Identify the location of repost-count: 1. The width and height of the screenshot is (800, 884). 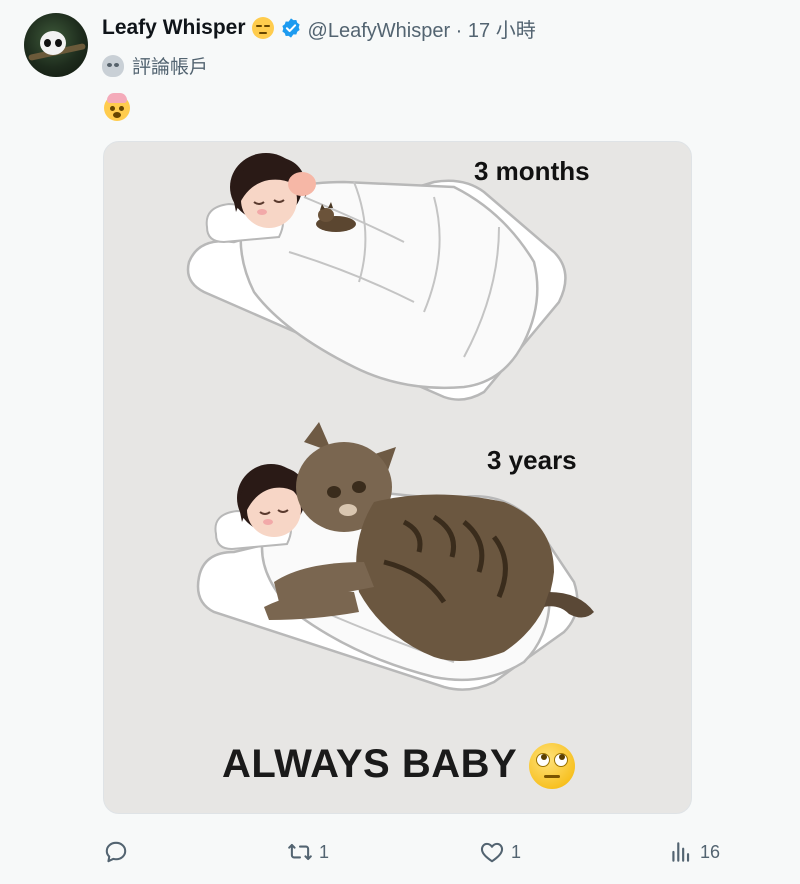
(324, 851).